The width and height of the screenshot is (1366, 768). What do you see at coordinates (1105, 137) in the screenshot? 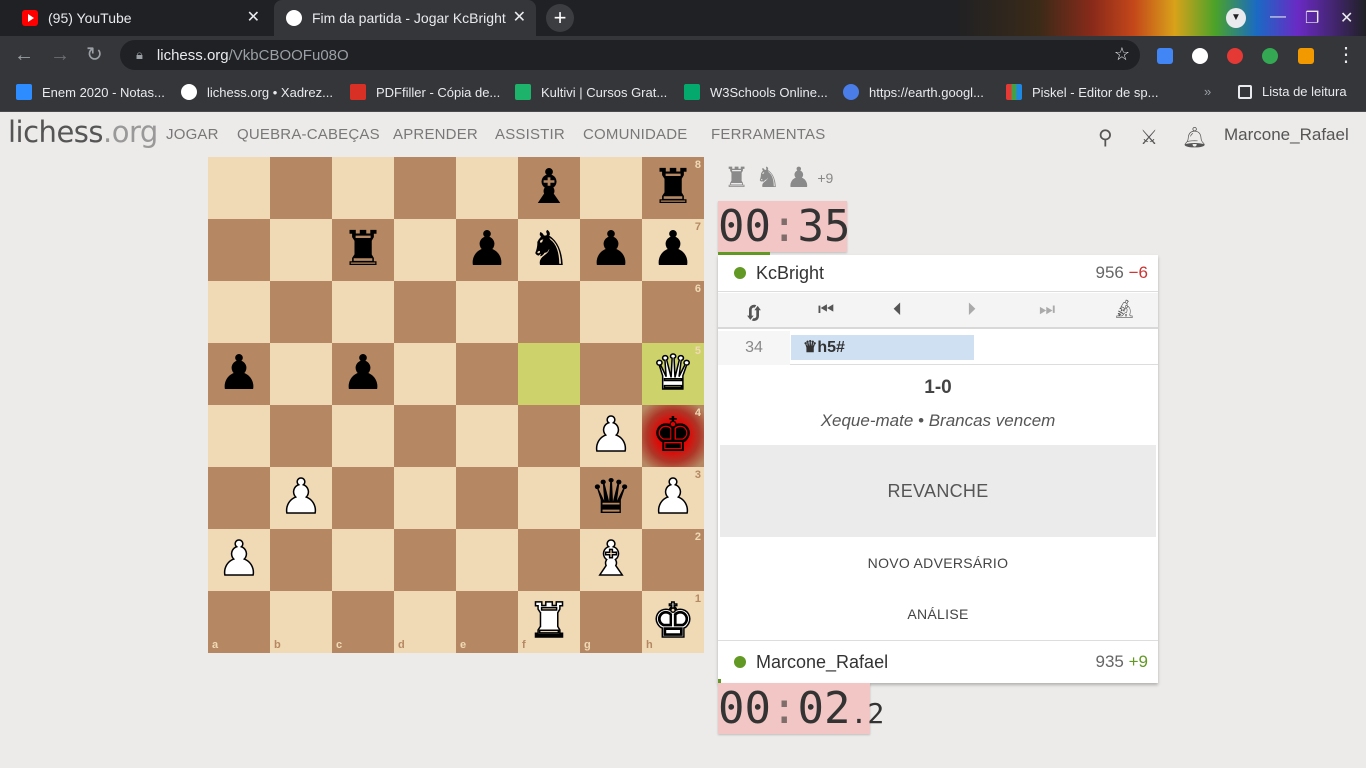
I see `search-icon: ⚲` at bounding box center [1105, 137].